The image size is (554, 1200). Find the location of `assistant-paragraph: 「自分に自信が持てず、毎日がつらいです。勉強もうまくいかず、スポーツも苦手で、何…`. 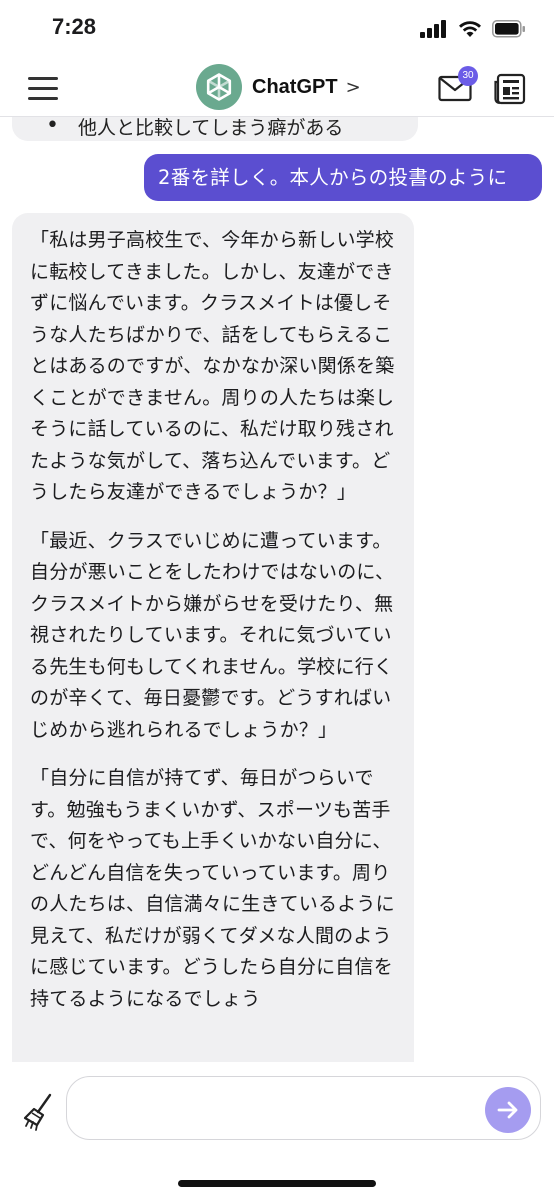

assistant-paragraph: 「自分に自信が持てず、毎日がつらいです。勉強もうまくいかず、スポーツも苦手で、何… is located at coordinates (212, 888).